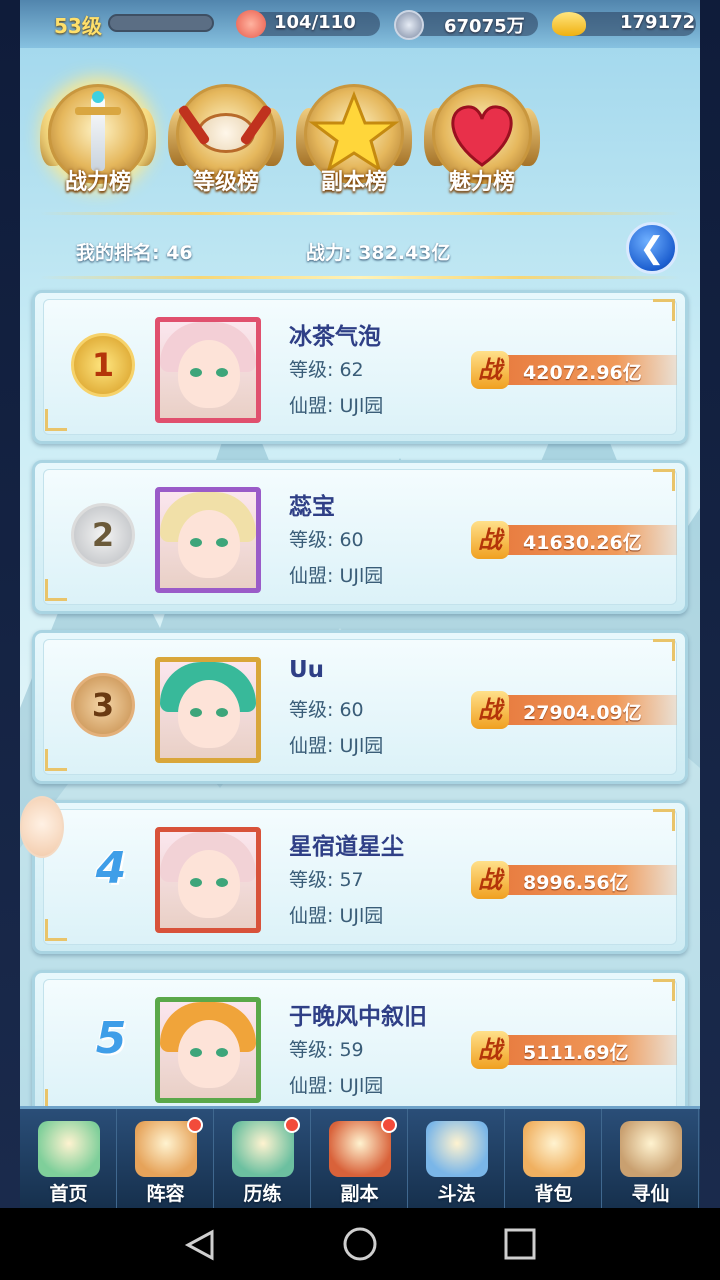 This screenshot has height=1280, width=720. What do you see at coordinates (42, 827) in the screenshot?
I see `pet-float-icon` at bounding box center [42, 827].